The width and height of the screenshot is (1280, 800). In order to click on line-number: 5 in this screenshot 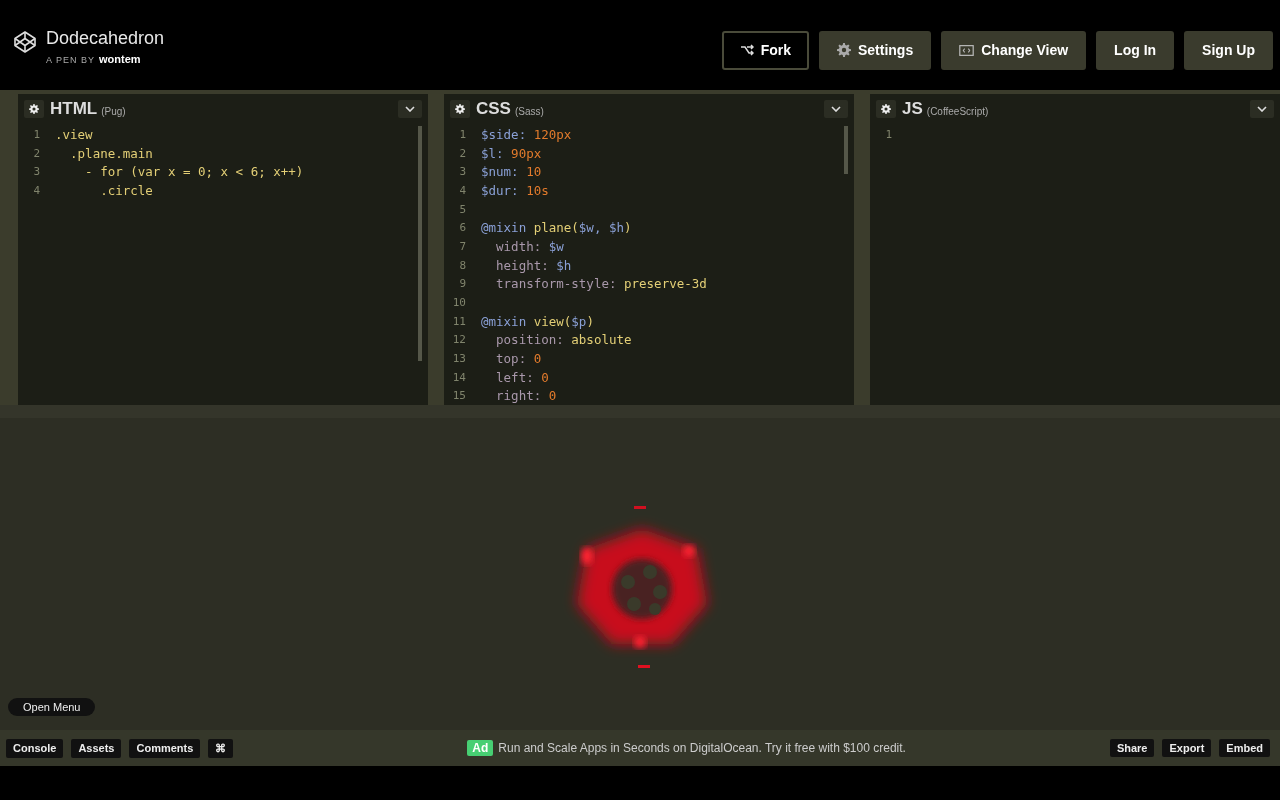, I will do `click(462, 209)`.